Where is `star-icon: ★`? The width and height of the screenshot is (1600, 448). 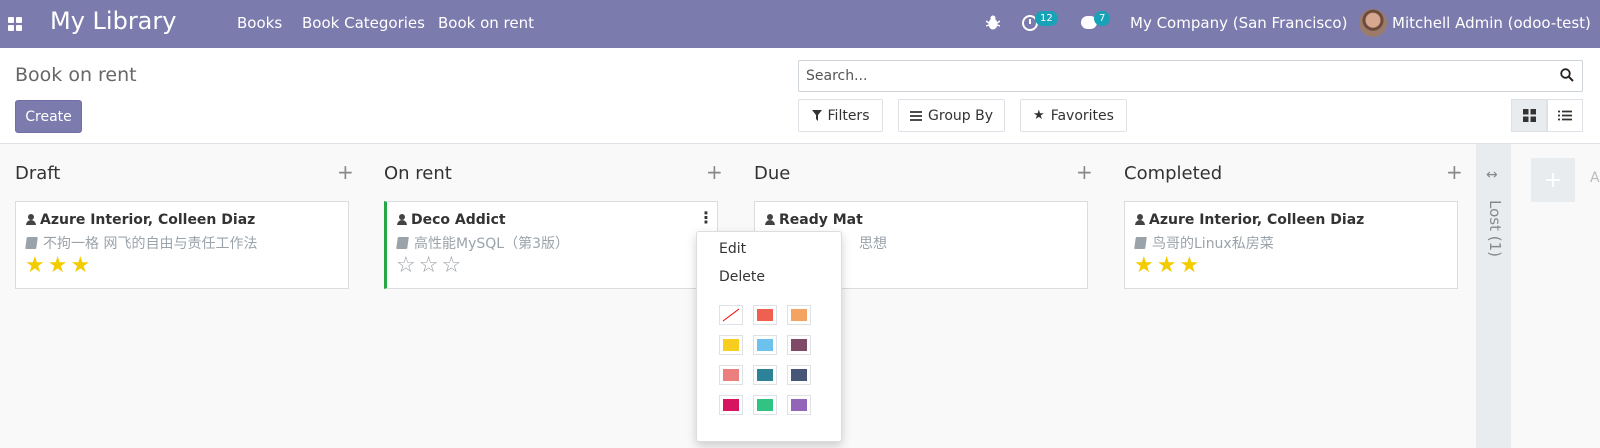 star-icon: ★ is located at coordinates (1039, 115).